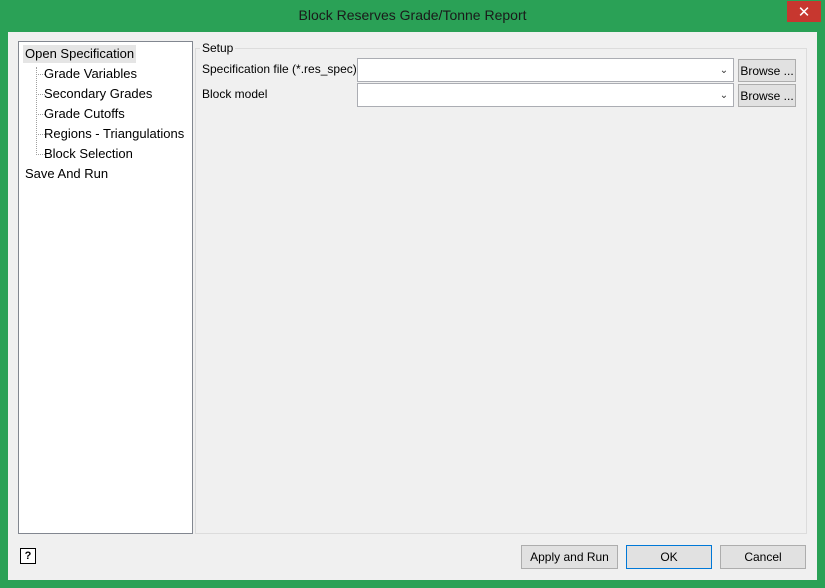 The width and height of the screenshot is (825, 588). Describe the element at coordinates (66, 174) in the screenshot. I see `tree-item-save-and-run: Save And Run` at that location.